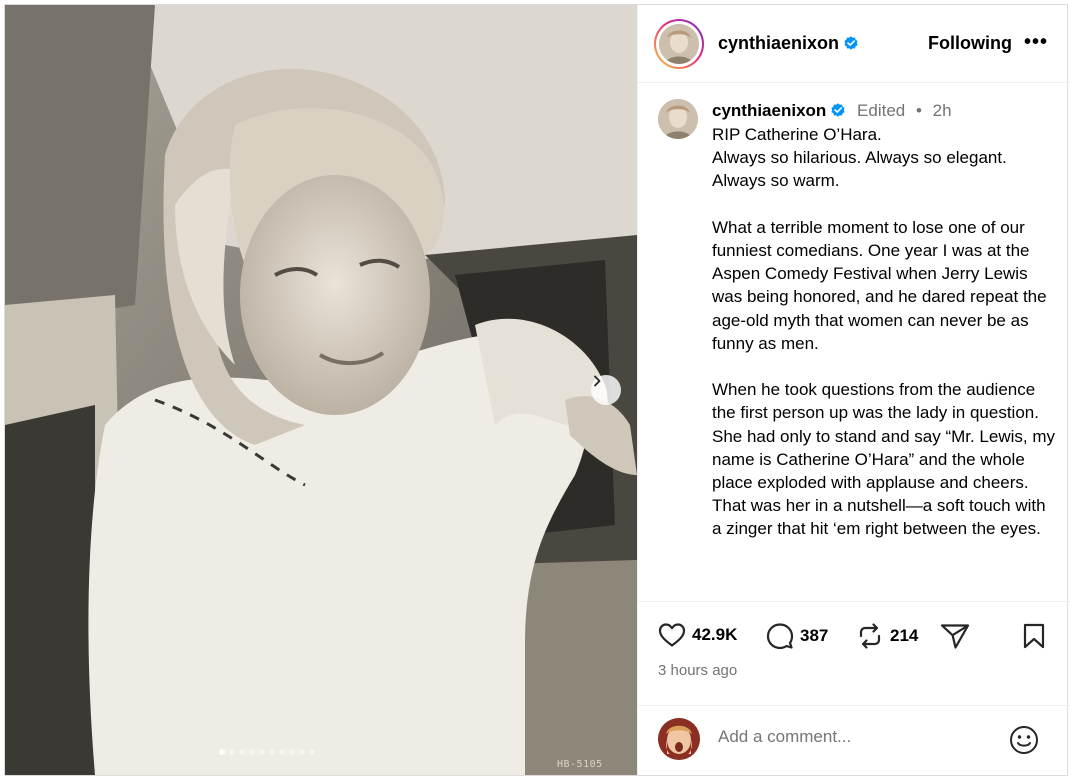 This screenshot has height=782, width=1074. What do you see at coordinates (672, 635) in the screenshot?
I see `heart-icon` at bounding box center [672, 635].